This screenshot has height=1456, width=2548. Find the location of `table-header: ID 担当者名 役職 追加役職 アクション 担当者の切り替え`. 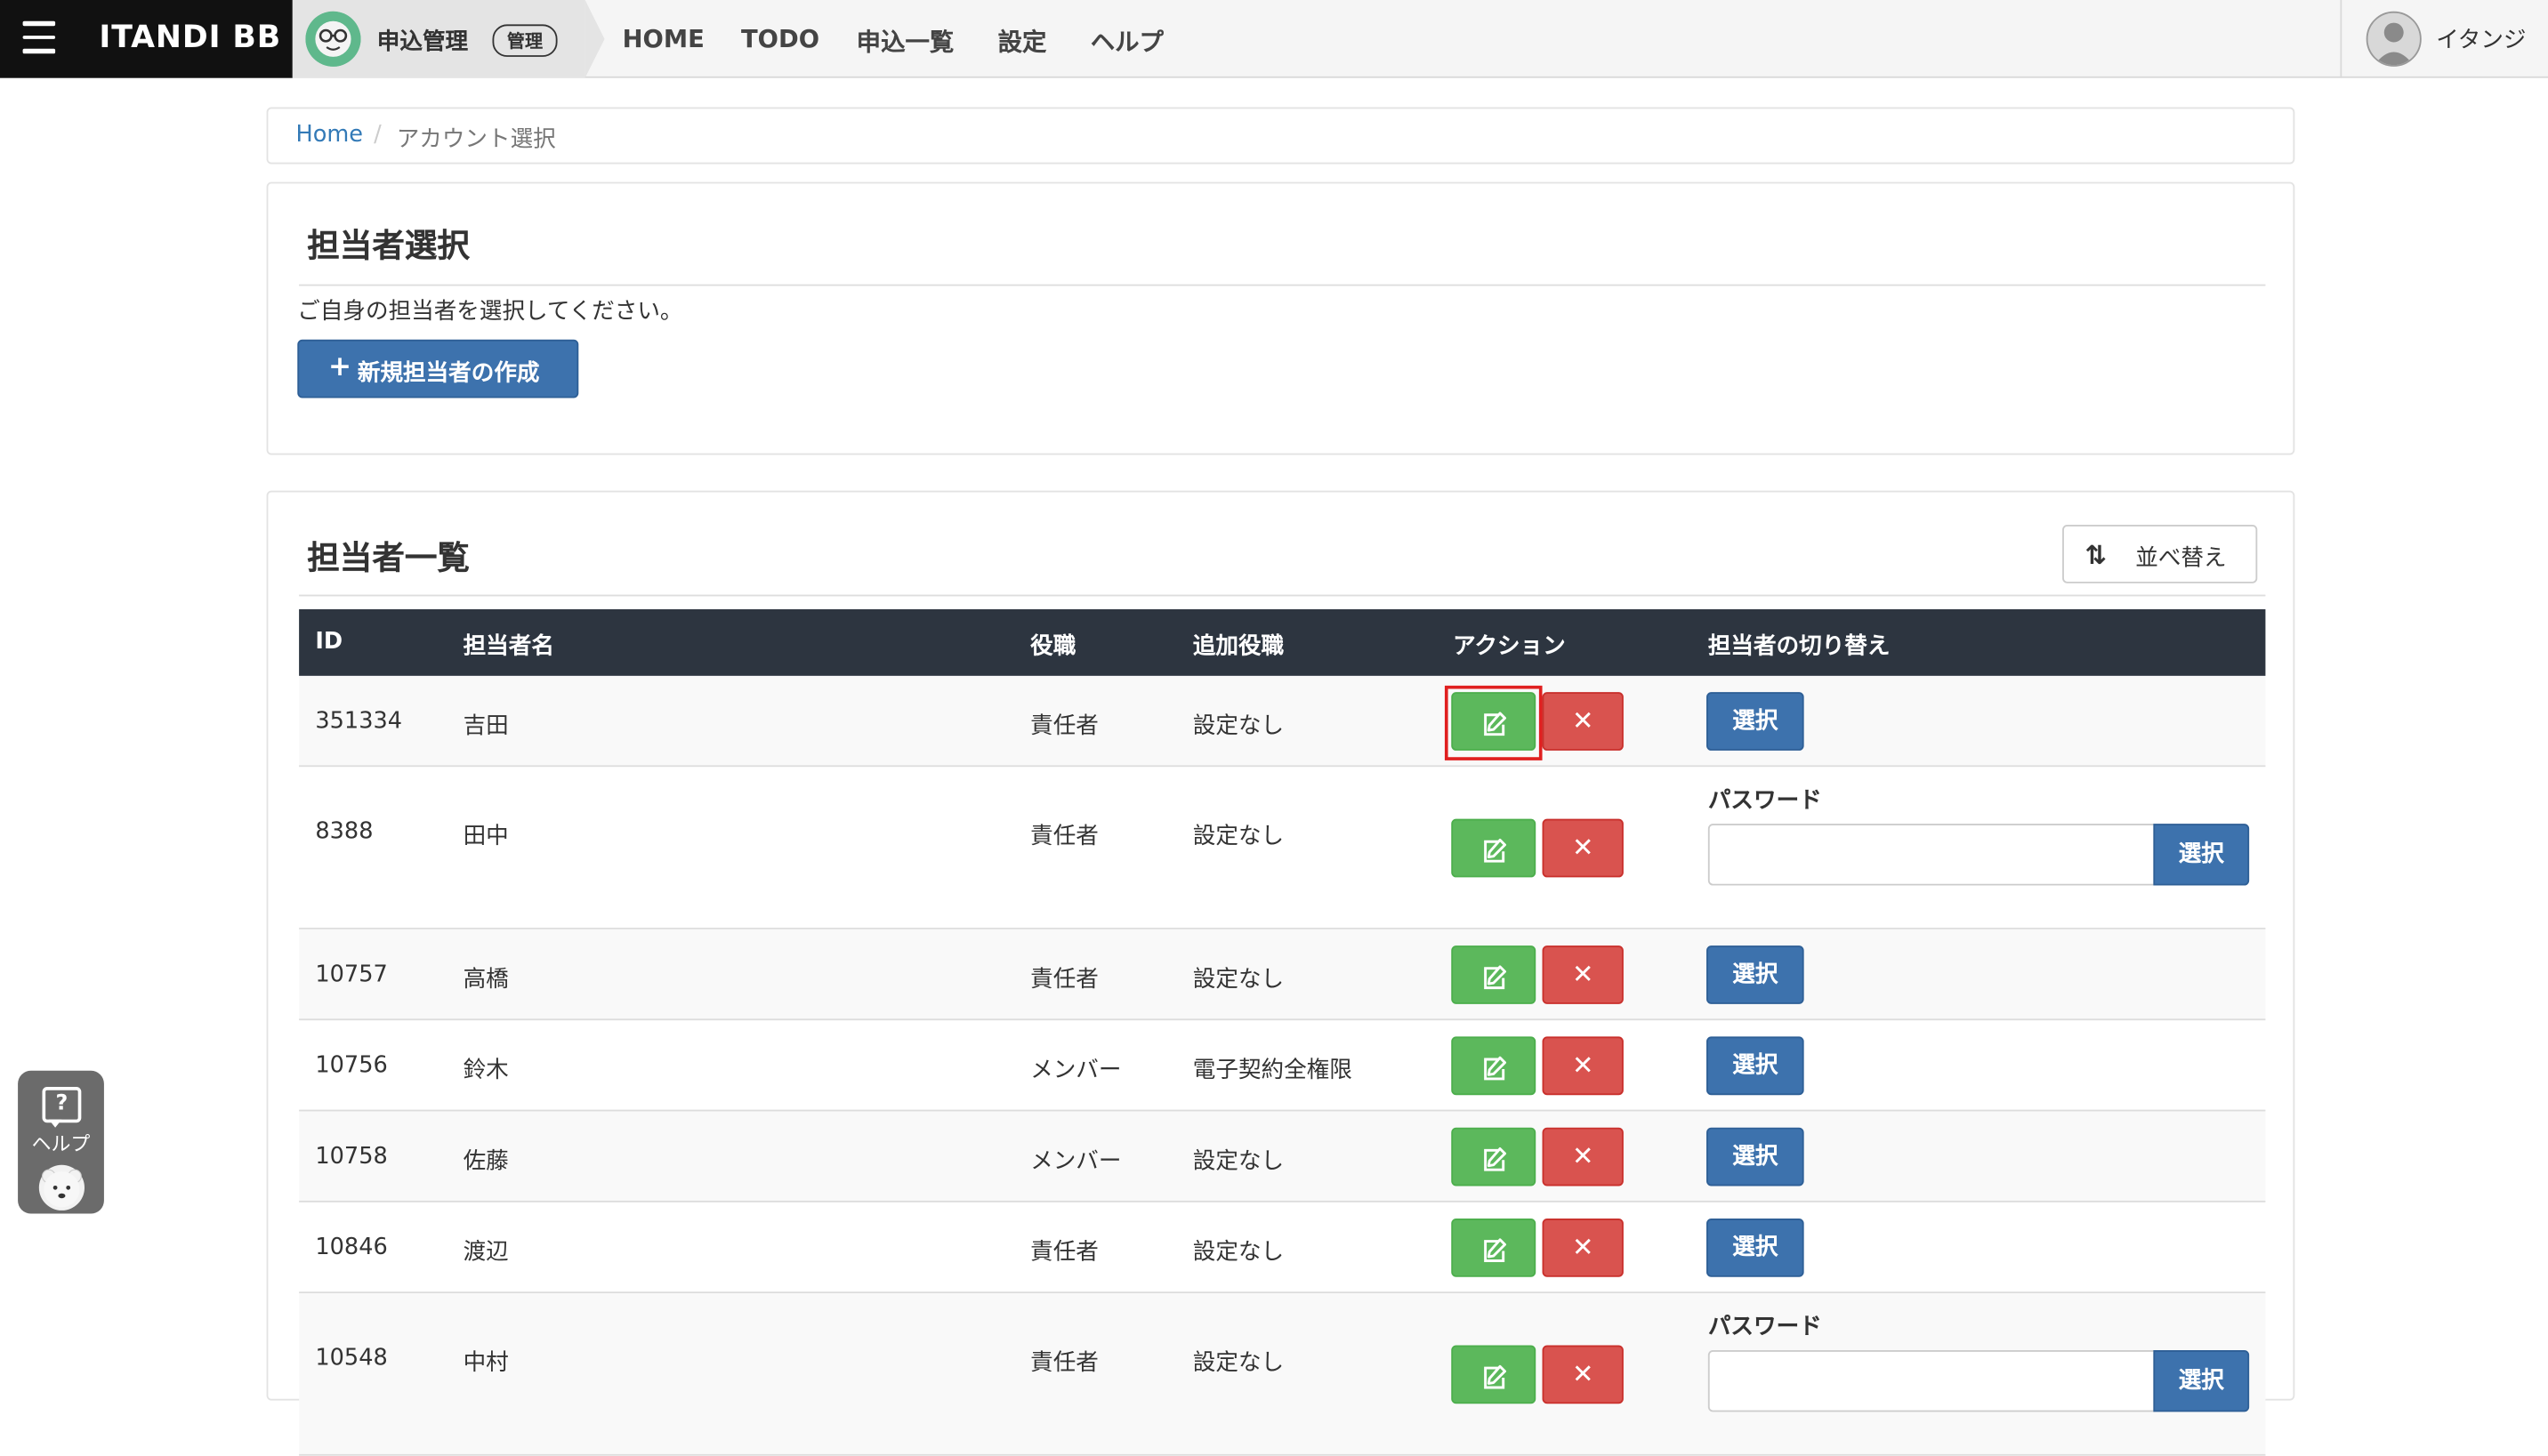

table-header: ID 担当者名 役職 追加役職 アクション 担当者の切り替え is located at coordinates (1283, 642).